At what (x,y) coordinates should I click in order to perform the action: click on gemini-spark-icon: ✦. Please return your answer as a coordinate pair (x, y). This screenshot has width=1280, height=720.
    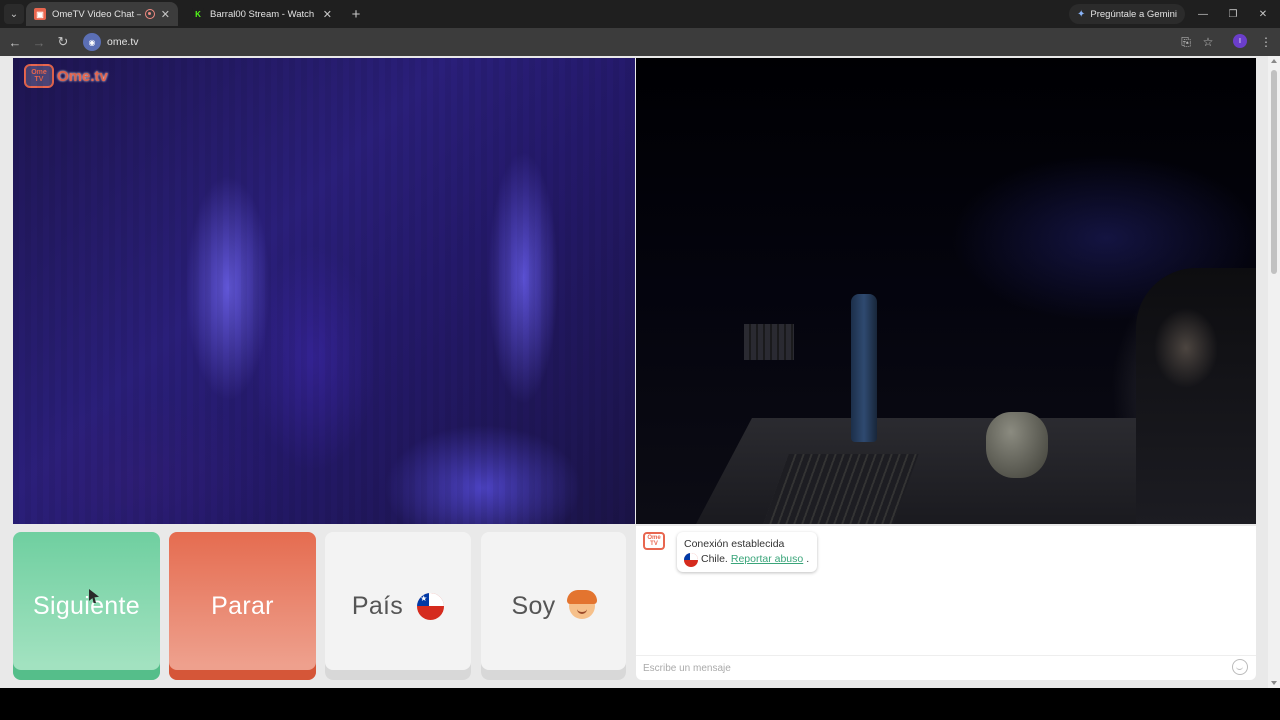
    Looking at the image, I should click on (1081, 14).